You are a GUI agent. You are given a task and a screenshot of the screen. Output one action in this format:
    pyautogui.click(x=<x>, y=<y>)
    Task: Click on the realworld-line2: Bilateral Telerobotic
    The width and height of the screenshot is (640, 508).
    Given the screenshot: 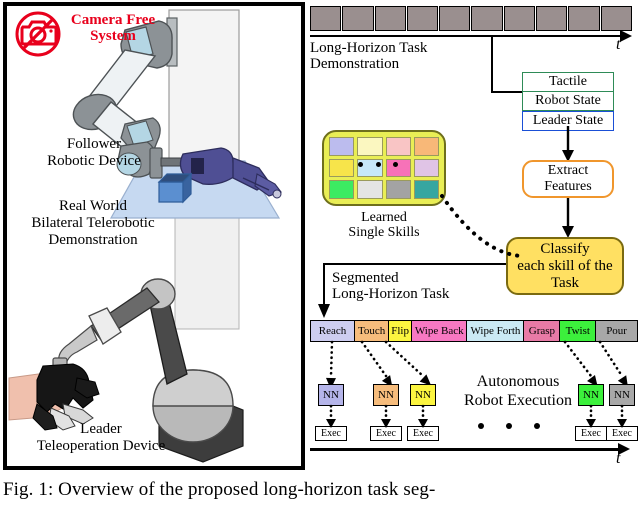 What is the action you would take?
    pyautogui.click(x=93, y=223)
    